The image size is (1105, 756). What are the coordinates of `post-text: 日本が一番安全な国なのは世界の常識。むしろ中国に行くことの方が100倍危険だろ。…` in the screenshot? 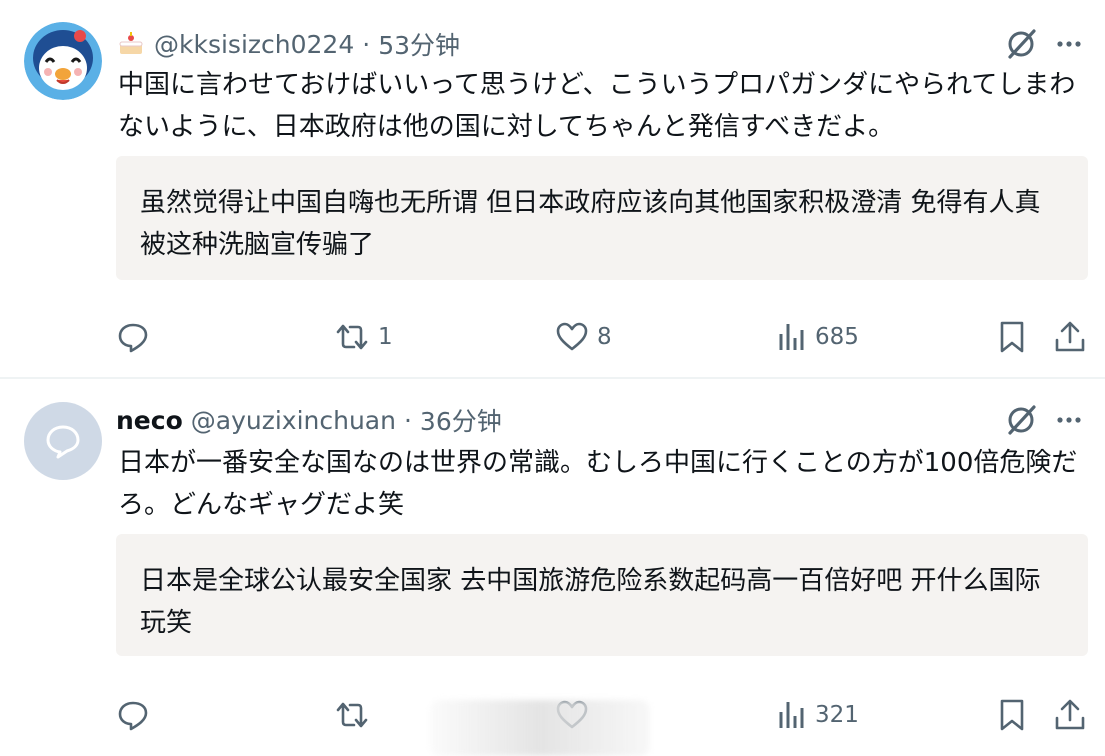 It's located at (598, 484).